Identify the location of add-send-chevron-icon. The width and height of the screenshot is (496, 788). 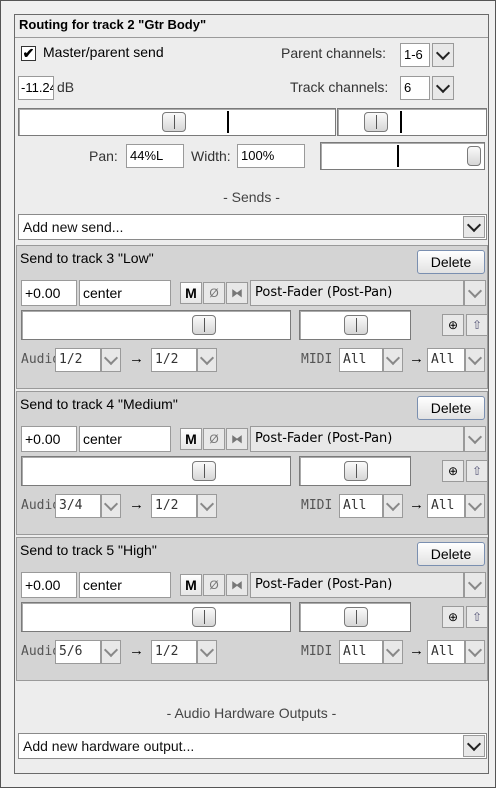
(474, 227).